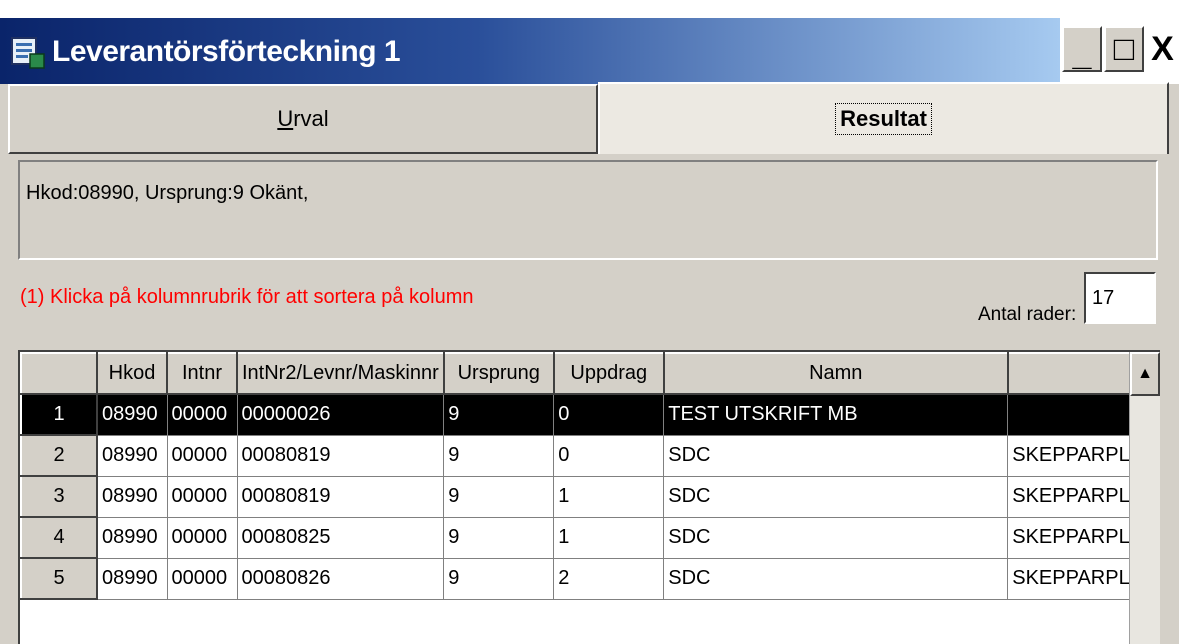 This screenshot has width=1179, height=644. What do you see at coordinates (609, 578) in the screenshot?
I see `cell-uppdrag: 2` at bounding box center [609, 578].